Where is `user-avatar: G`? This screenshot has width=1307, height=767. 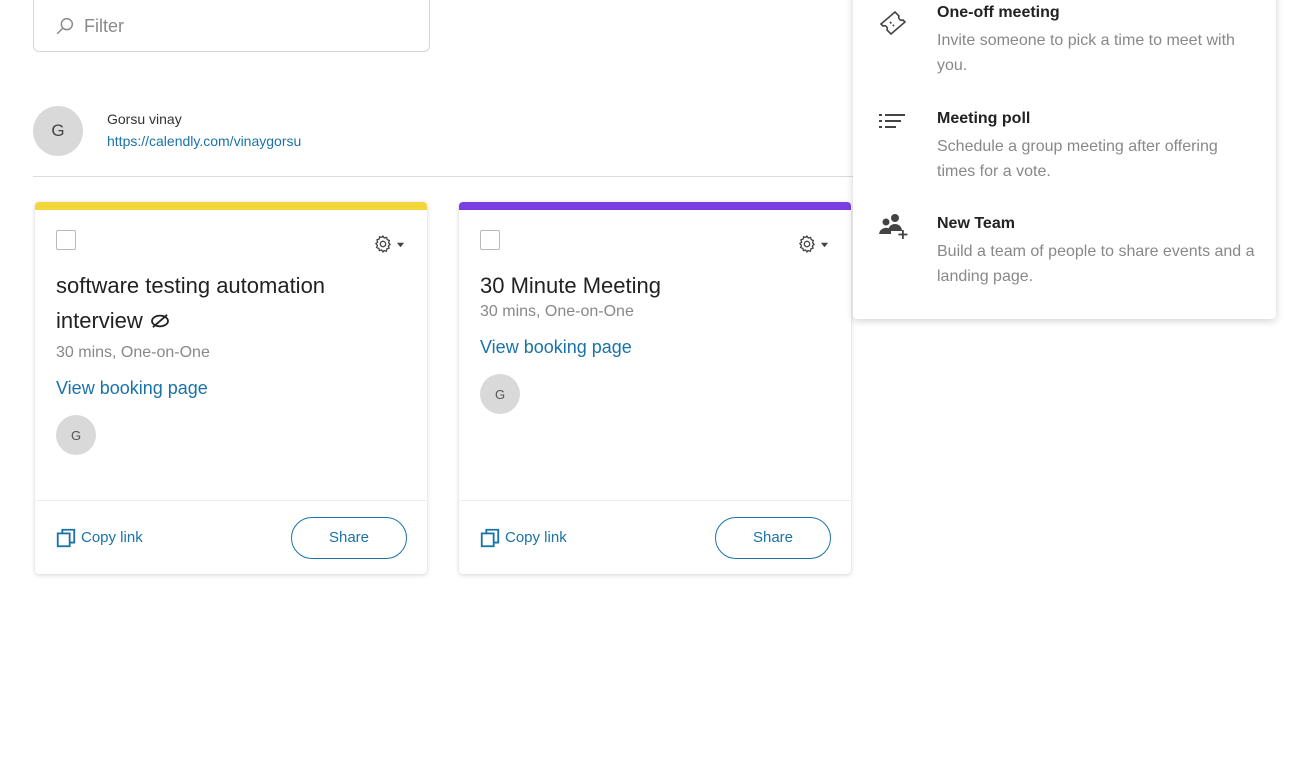 user-avatar: G is located at coordinates (58, 131).